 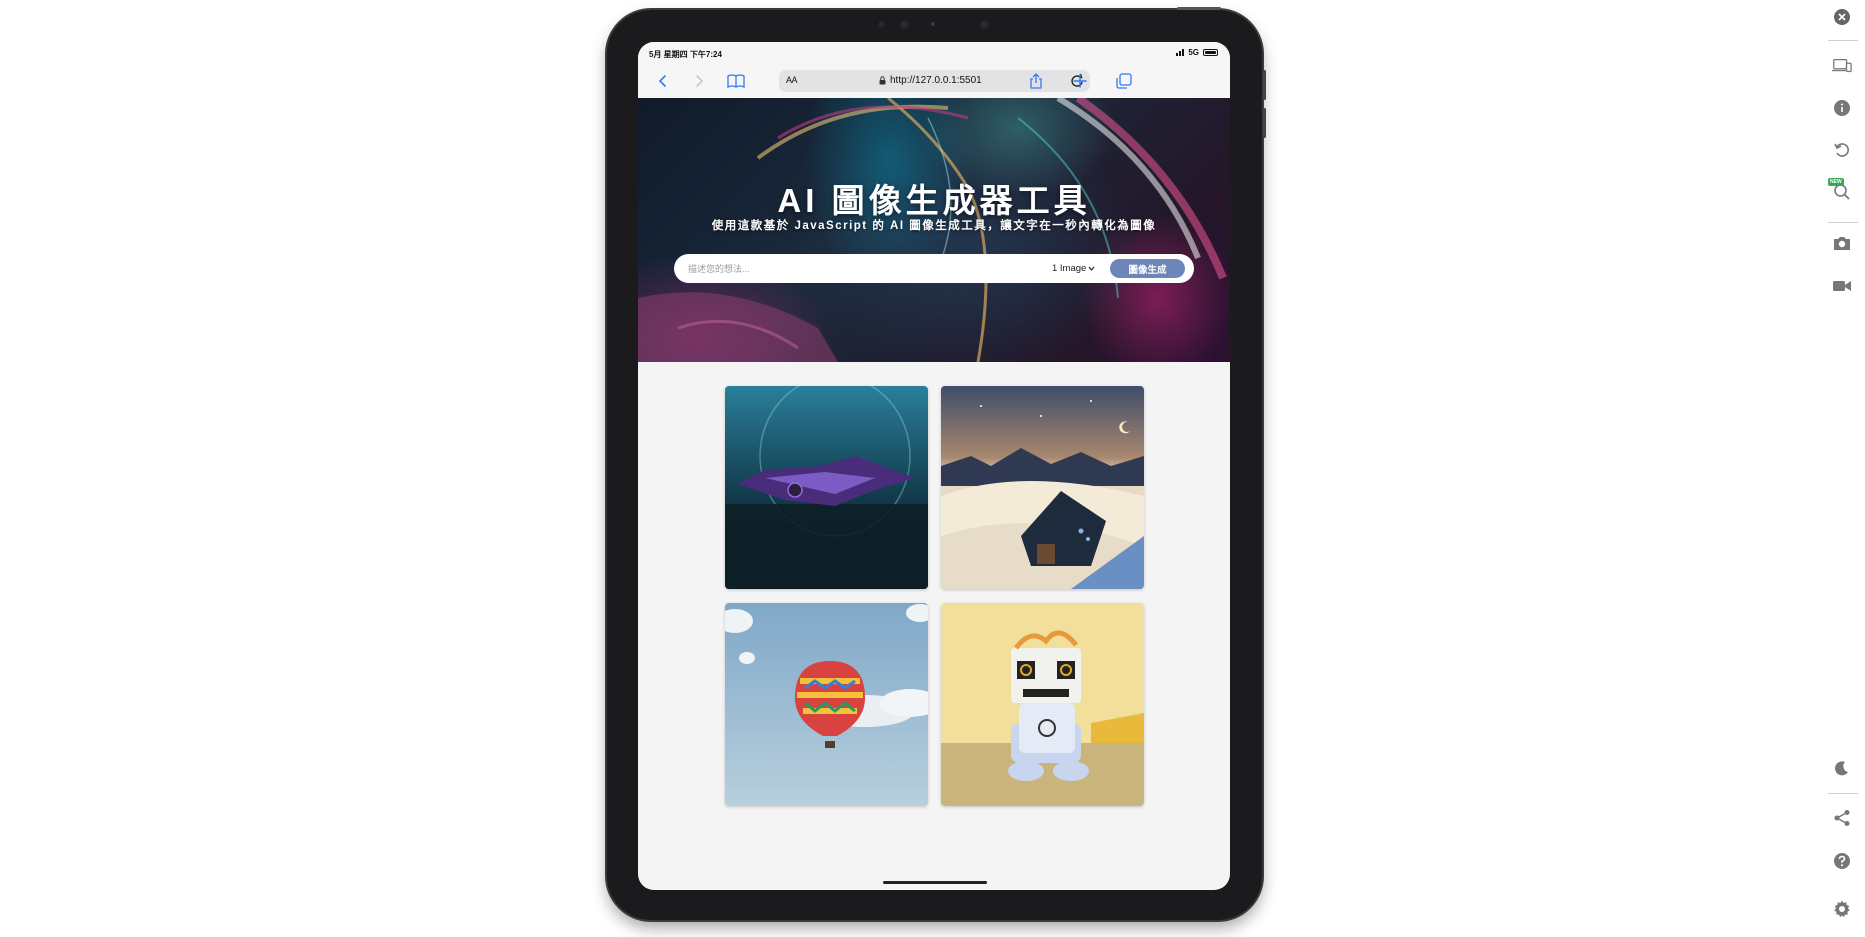 I want to click on dark-mode-icon, so click(x=1842, y=768).